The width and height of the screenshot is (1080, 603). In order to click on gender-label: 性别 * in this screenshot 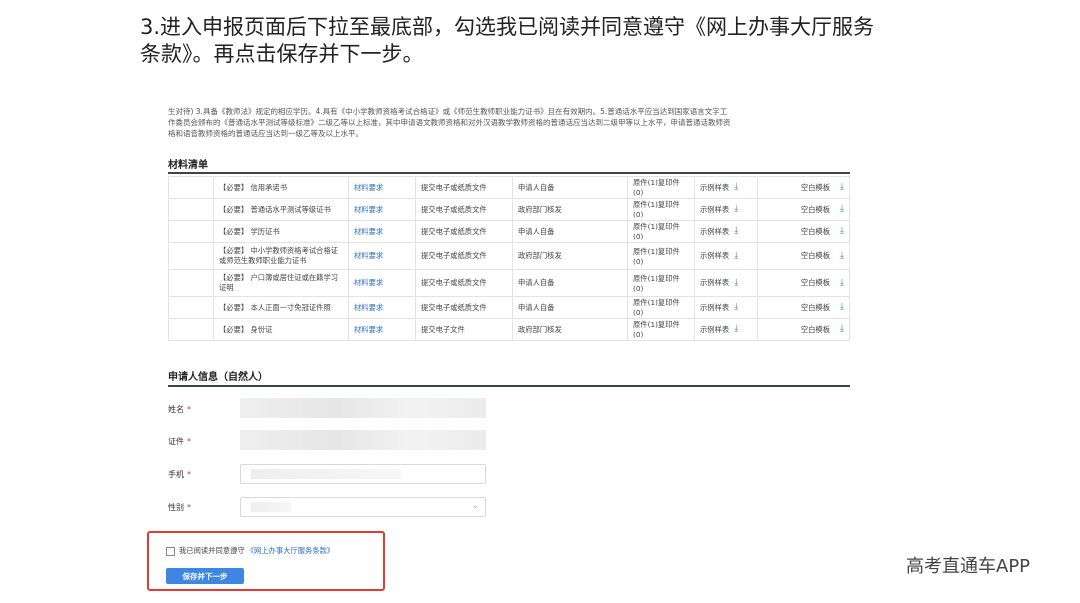, I will do `click(179, 507)`.